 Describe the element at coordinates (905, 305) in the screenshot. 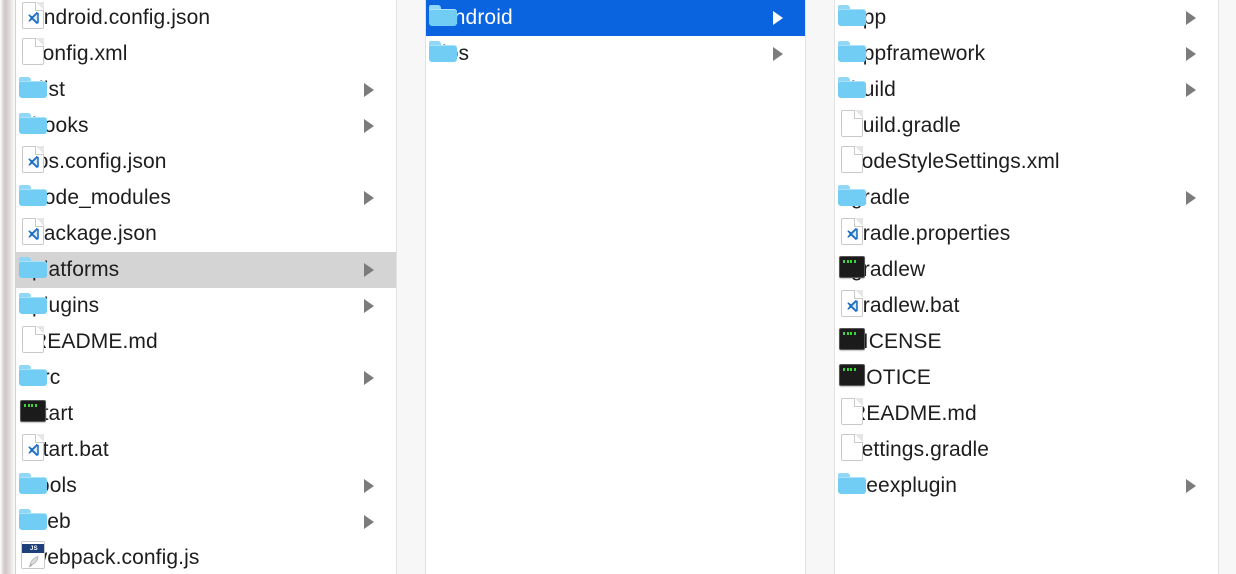

I see `file-name-label: gradlew.bat` at that location.